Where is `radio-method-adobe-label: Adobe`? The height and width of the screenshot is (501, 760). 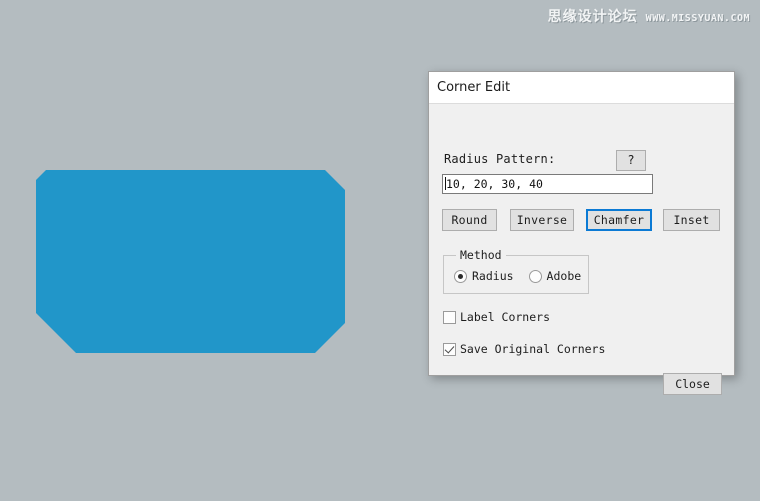 radio-method-adobe-label: Adobe is located at coordinates (564, 276).